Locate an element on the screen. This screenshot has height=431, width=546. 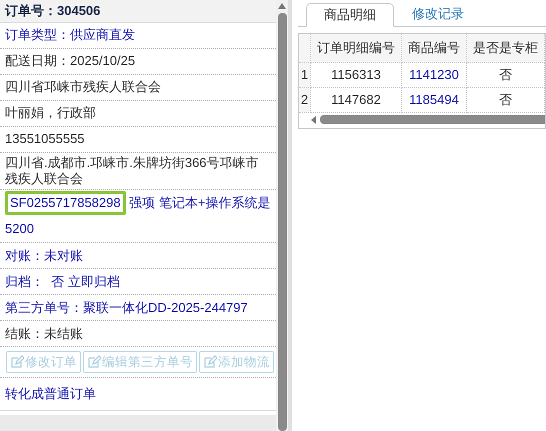
horizontal-scroll-thumb is located at coordinates (432, 119).